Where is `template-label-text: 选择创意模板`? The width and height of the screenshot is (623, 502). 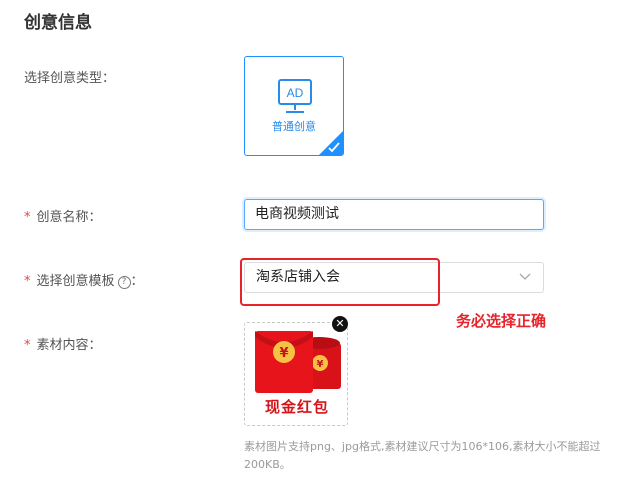 template-label-text: 选择创意模板 is located at coordinates (75, 281).